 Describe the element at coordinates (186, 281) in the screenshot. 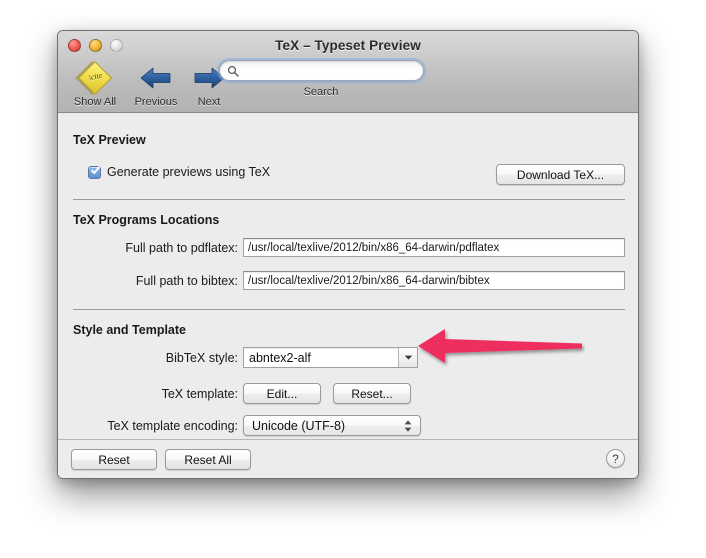

I see `label-bibtex-path: Full path to bibtex:` at that location.